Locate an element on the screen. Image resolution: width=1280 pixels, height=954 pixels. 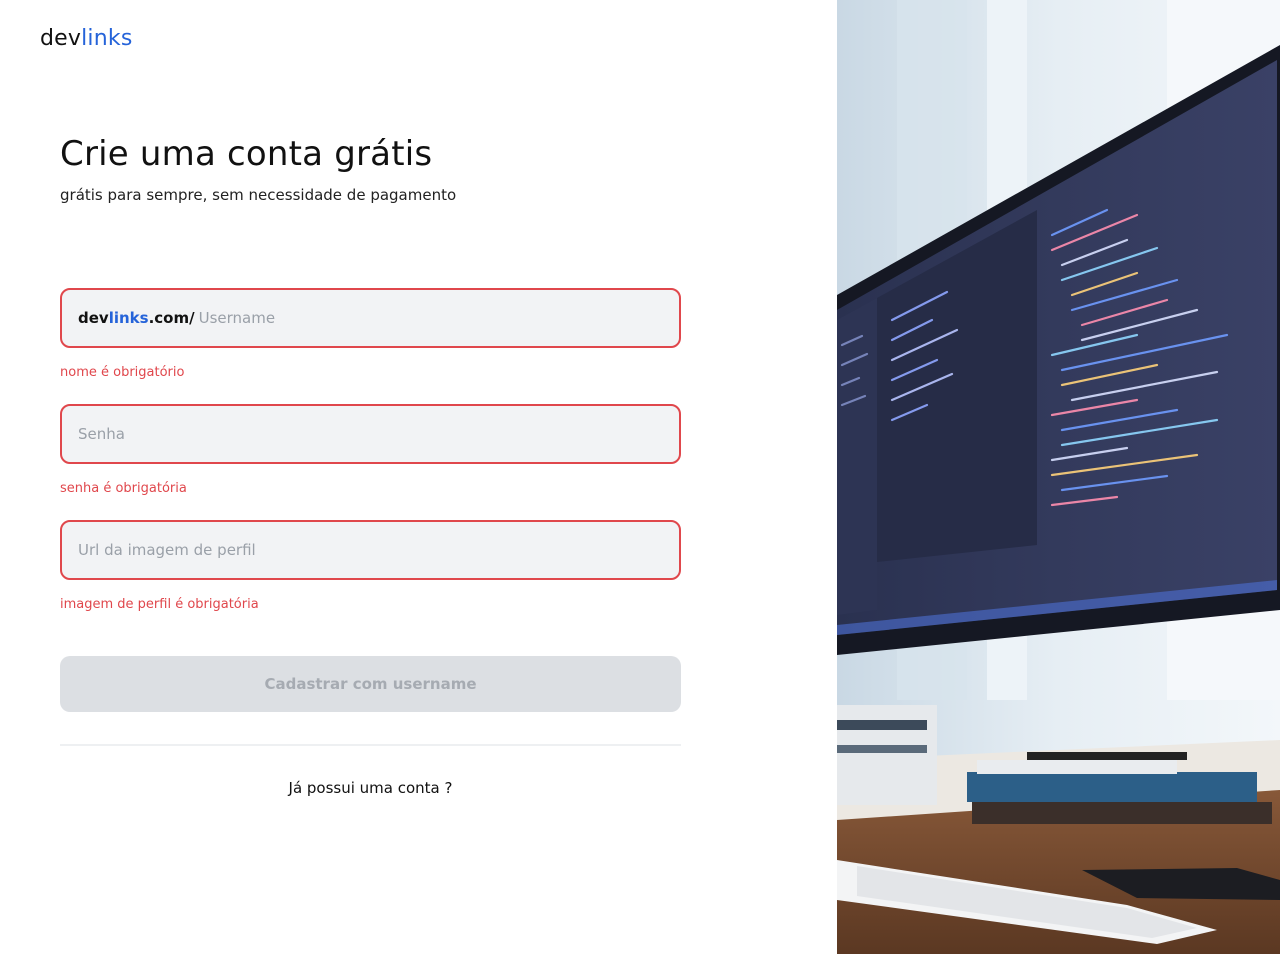
logo-links-text: links is located at coordinates (107, 38).